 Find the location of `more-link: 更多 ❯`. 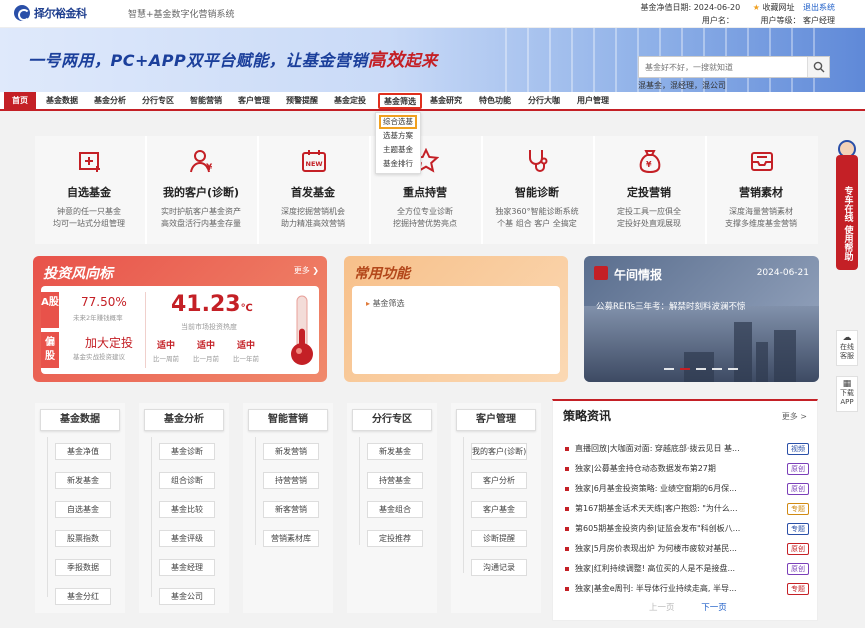

more-link: 更多 ❯ is located at coordinates (306, 270).